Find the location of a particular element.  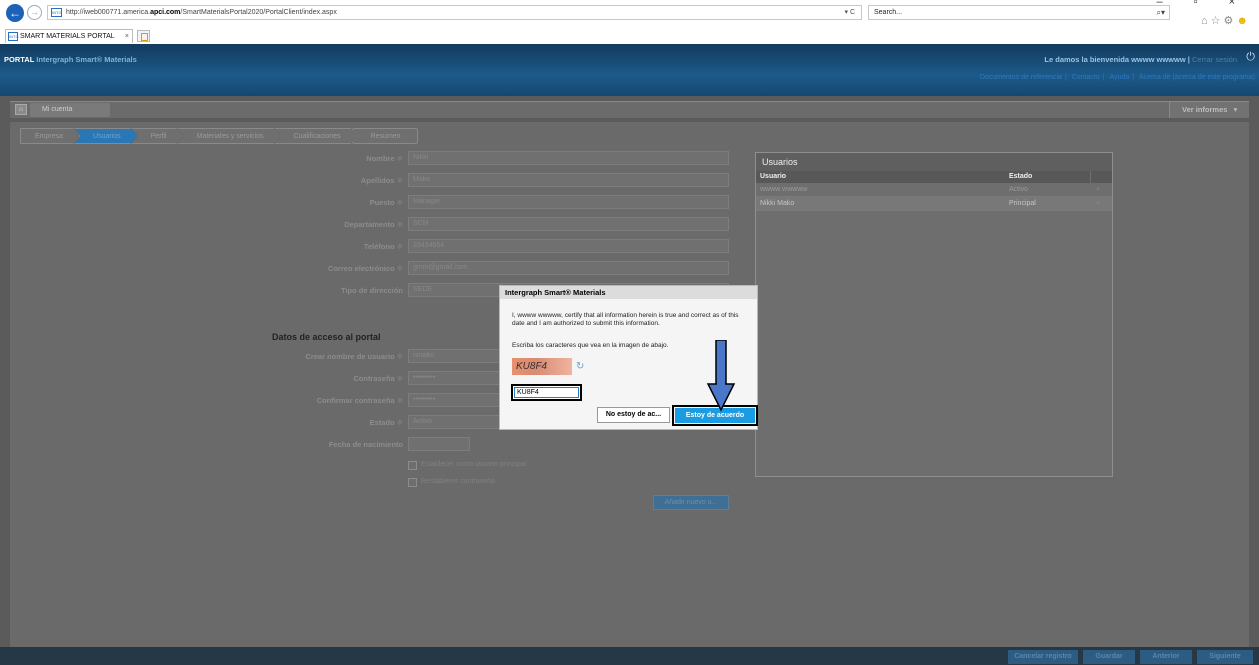

save-button: Guardar is located at coordinates (1109, 657).